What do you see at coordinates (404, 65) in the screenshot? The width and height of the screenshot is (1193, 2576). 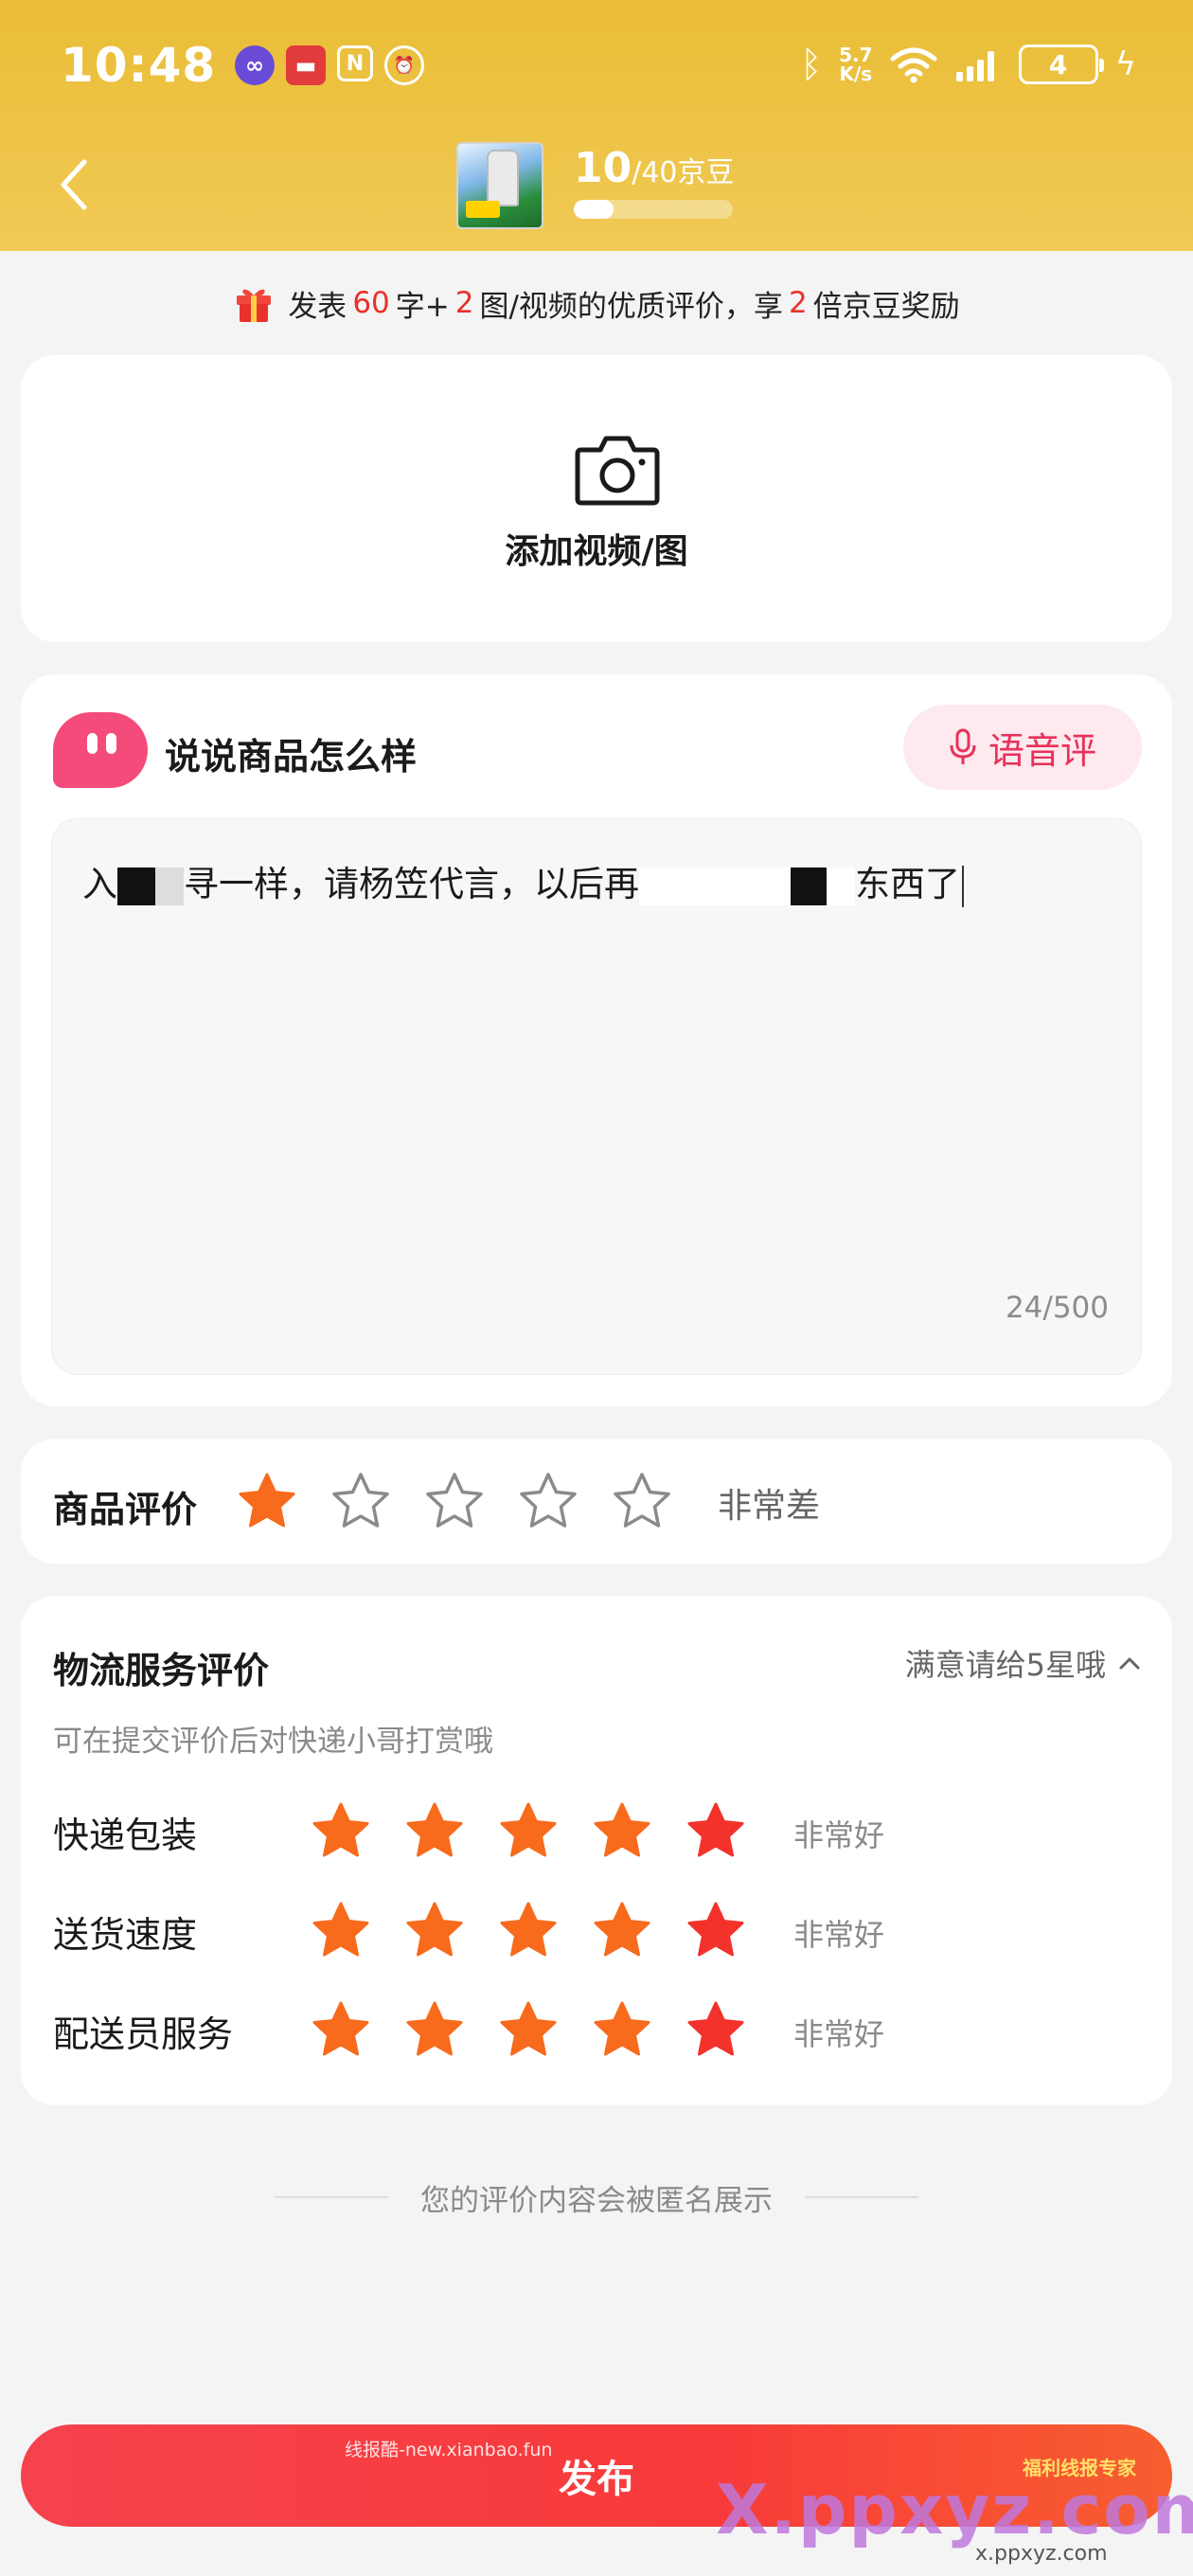 I see `alarm-icon: ⏰` at bounding box center [404, 65].